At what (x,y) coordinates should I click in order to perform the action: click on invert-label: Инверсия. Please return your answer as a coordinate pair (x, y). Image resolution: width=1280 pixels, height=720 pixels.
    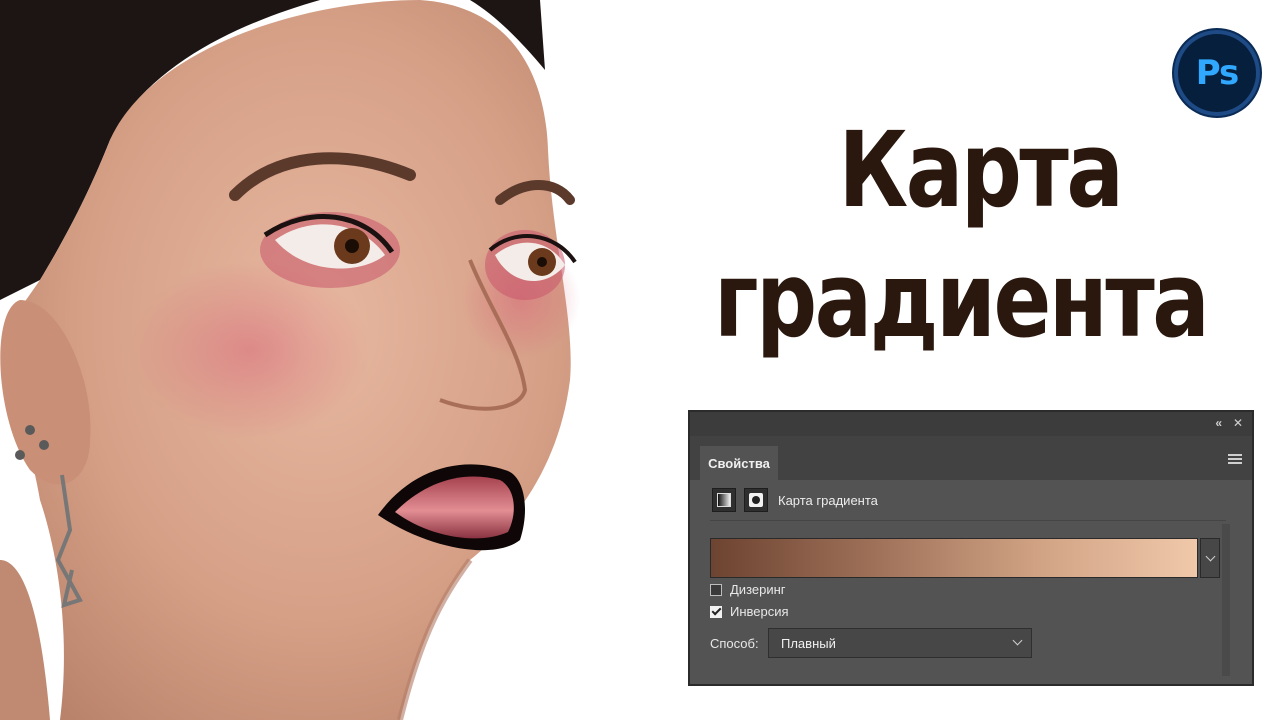
    Looking at the image, I should click on (759, 611).